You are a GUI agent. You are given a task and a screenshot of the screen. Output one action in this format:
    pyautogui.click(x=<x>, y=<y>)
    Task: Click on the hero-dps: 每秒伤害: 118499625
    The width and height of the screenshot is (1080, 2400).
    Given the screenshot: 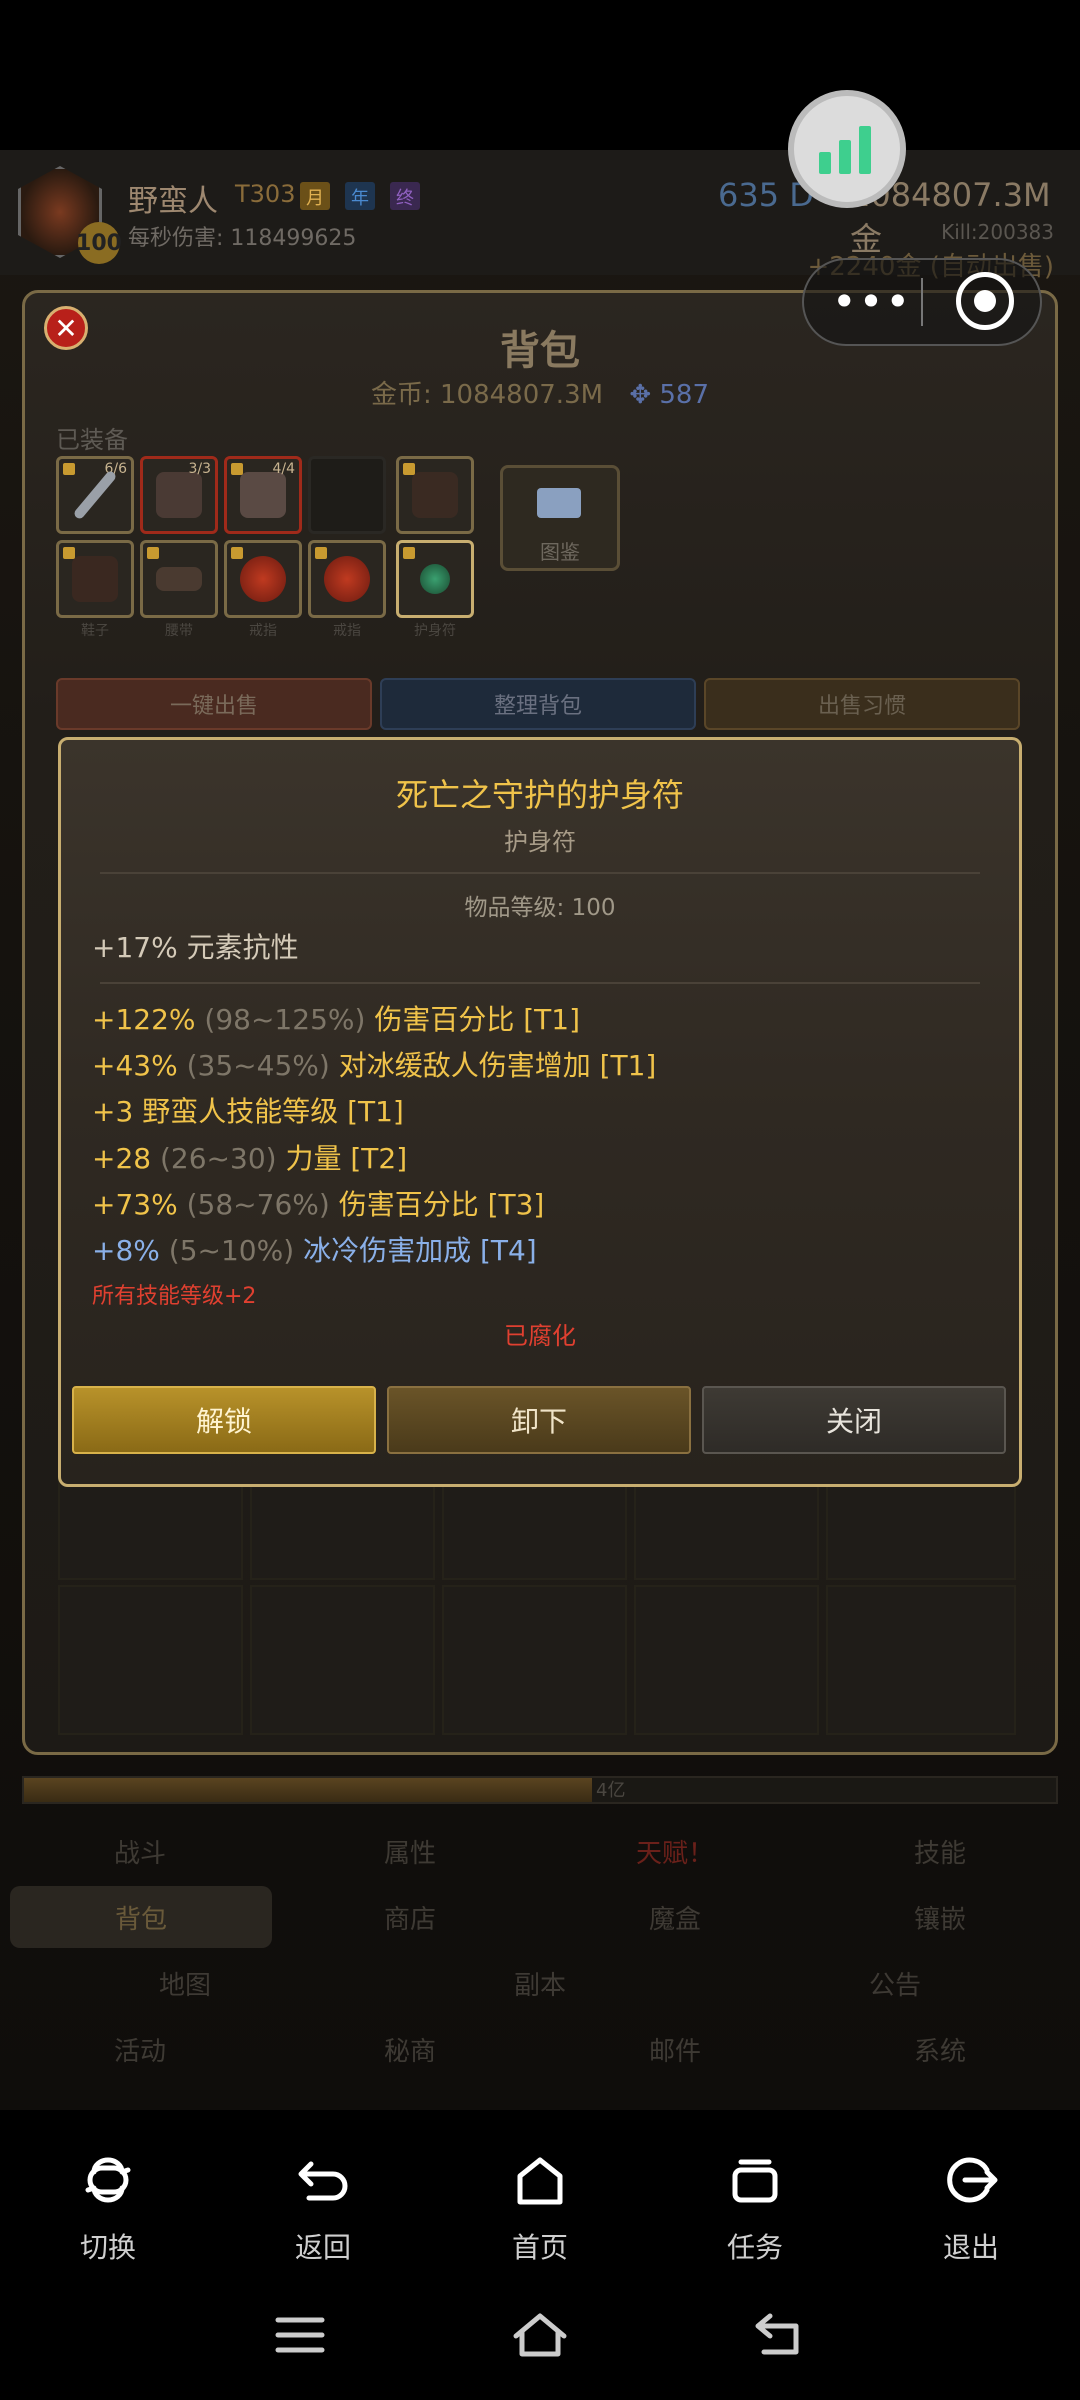 What is the action you would take?
    pyautogui.click(x=242, y=238)
    